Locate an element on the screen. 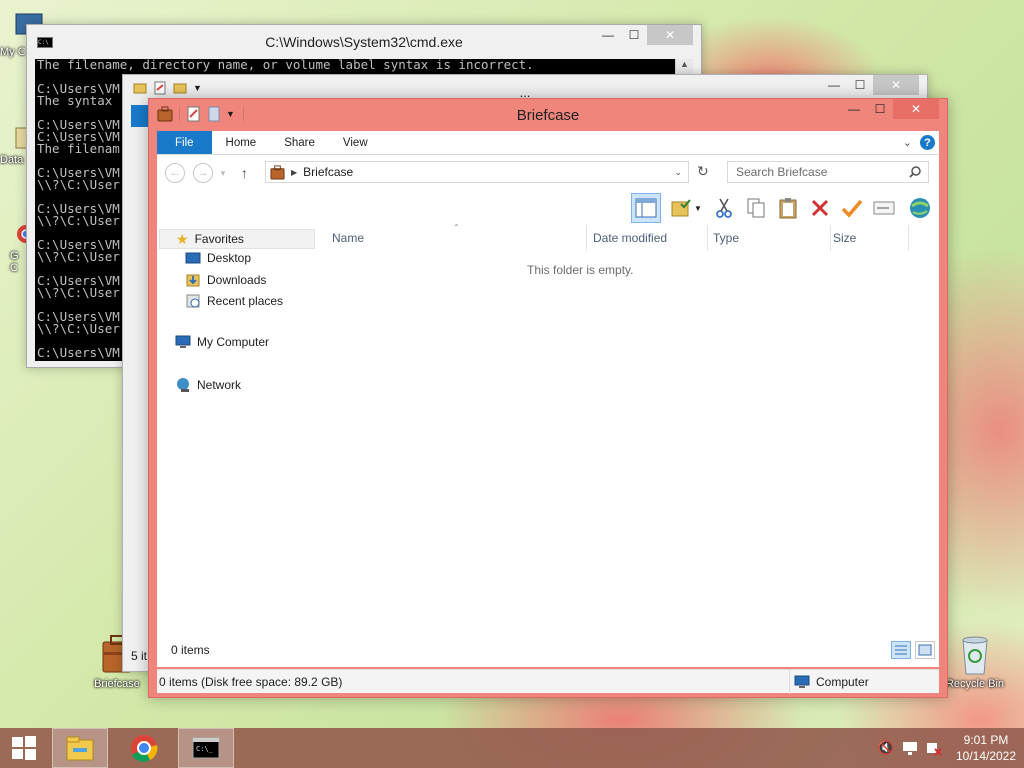 The image size is (1024, 768). column-header-type: Type is located at coordinates (772, 238).